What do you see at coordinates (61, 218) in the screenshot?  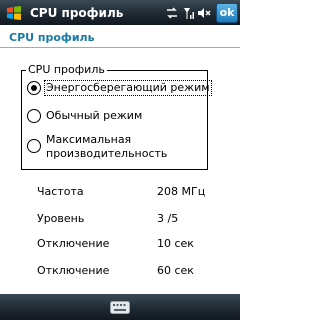 I see `info-label-level: Уровень` at bounding box center [61, 218].